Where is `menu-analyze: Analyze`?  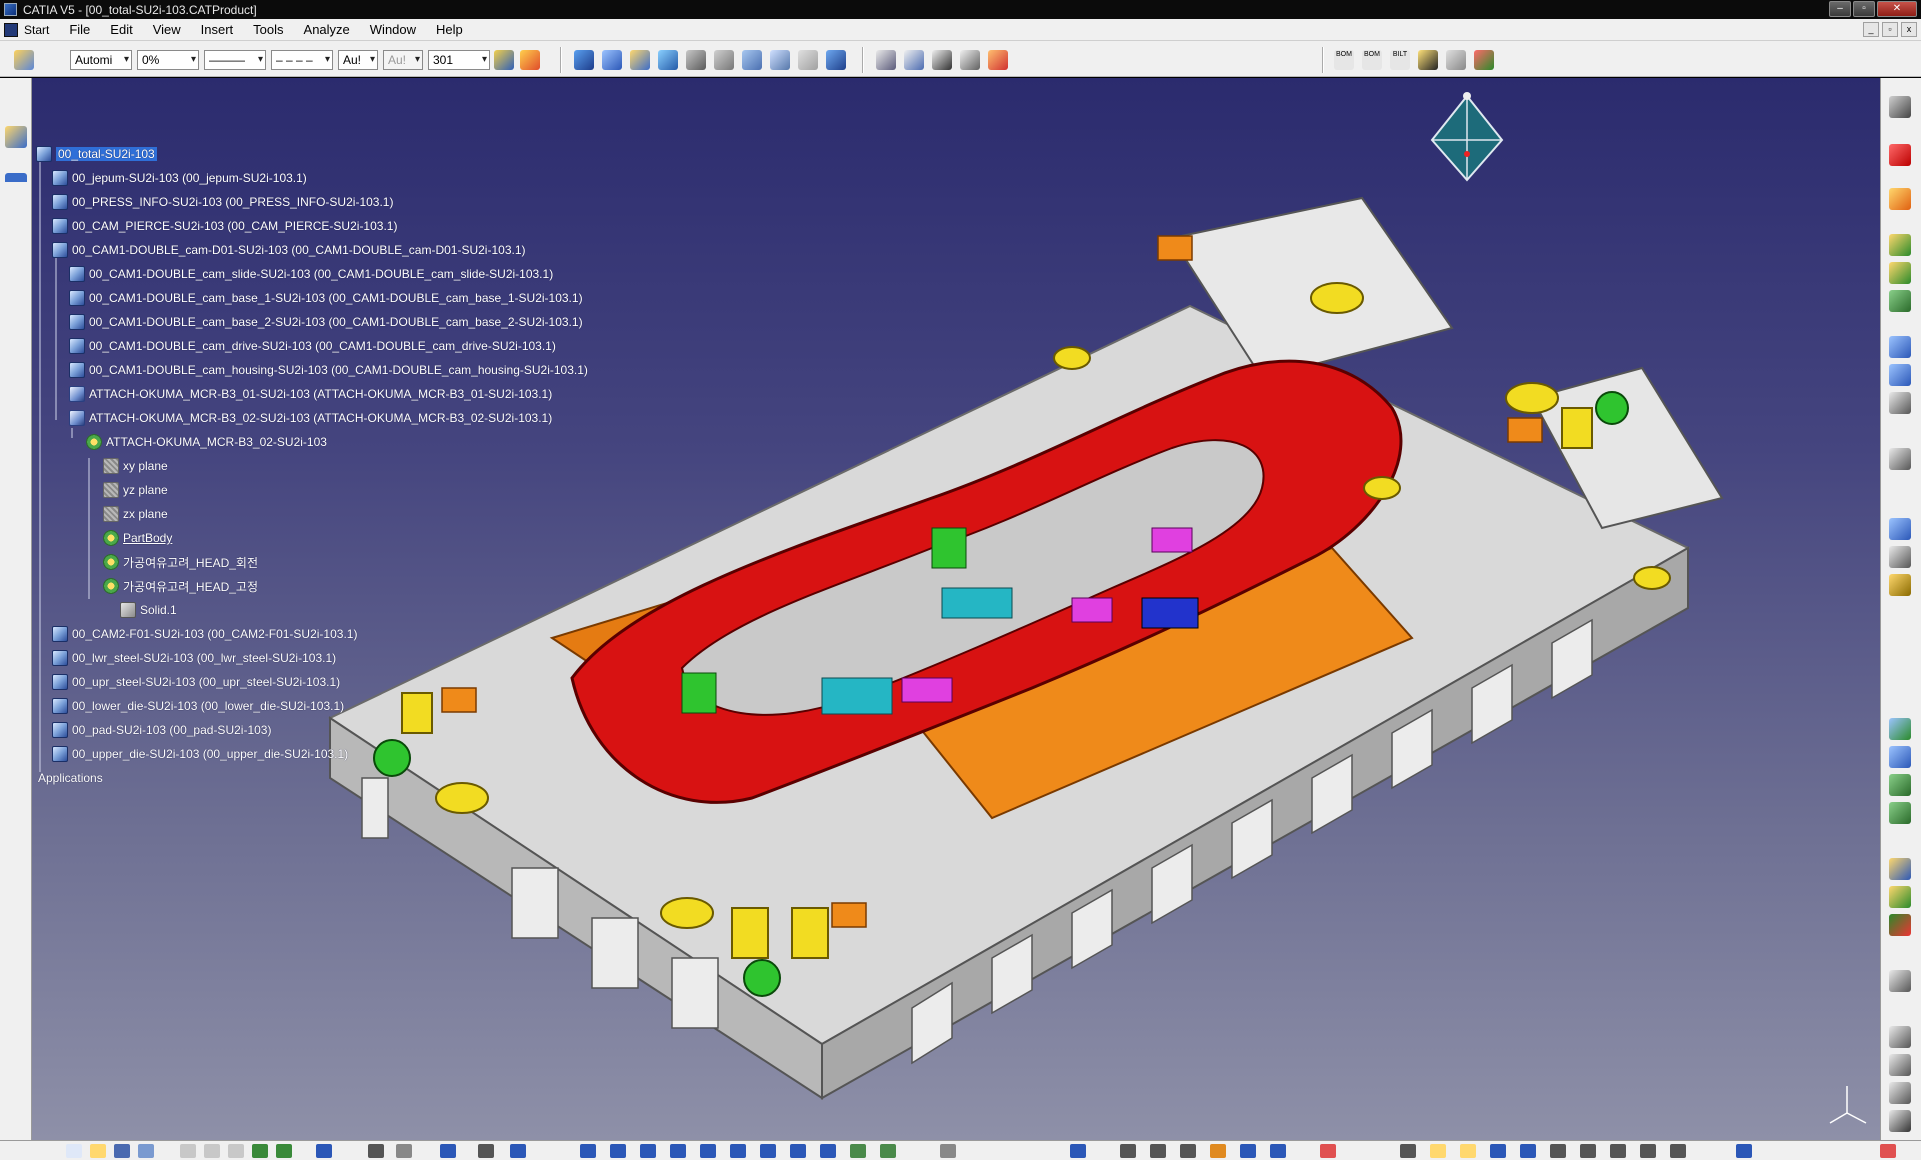 menu-analyze: Analyze is located at coordinates (327, 29).